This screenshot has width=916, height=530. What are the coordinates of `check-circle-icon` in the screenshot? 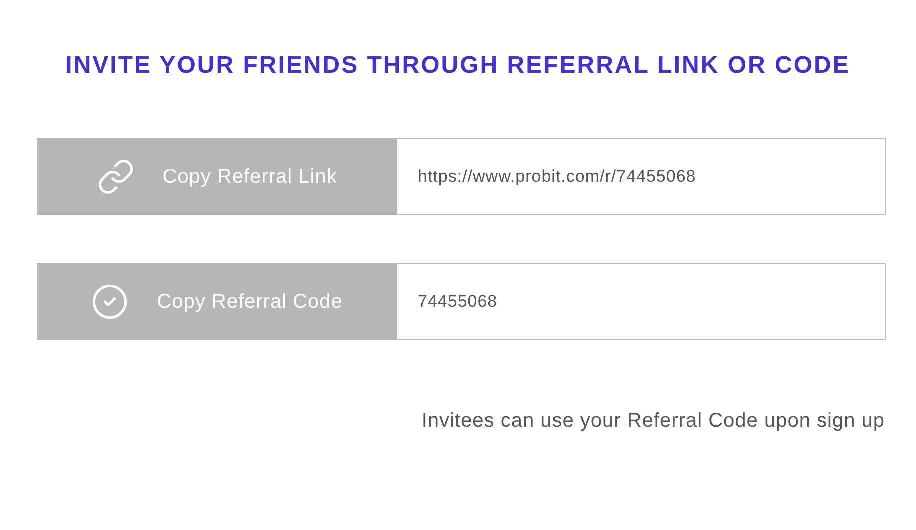 It's located at (110, 301).